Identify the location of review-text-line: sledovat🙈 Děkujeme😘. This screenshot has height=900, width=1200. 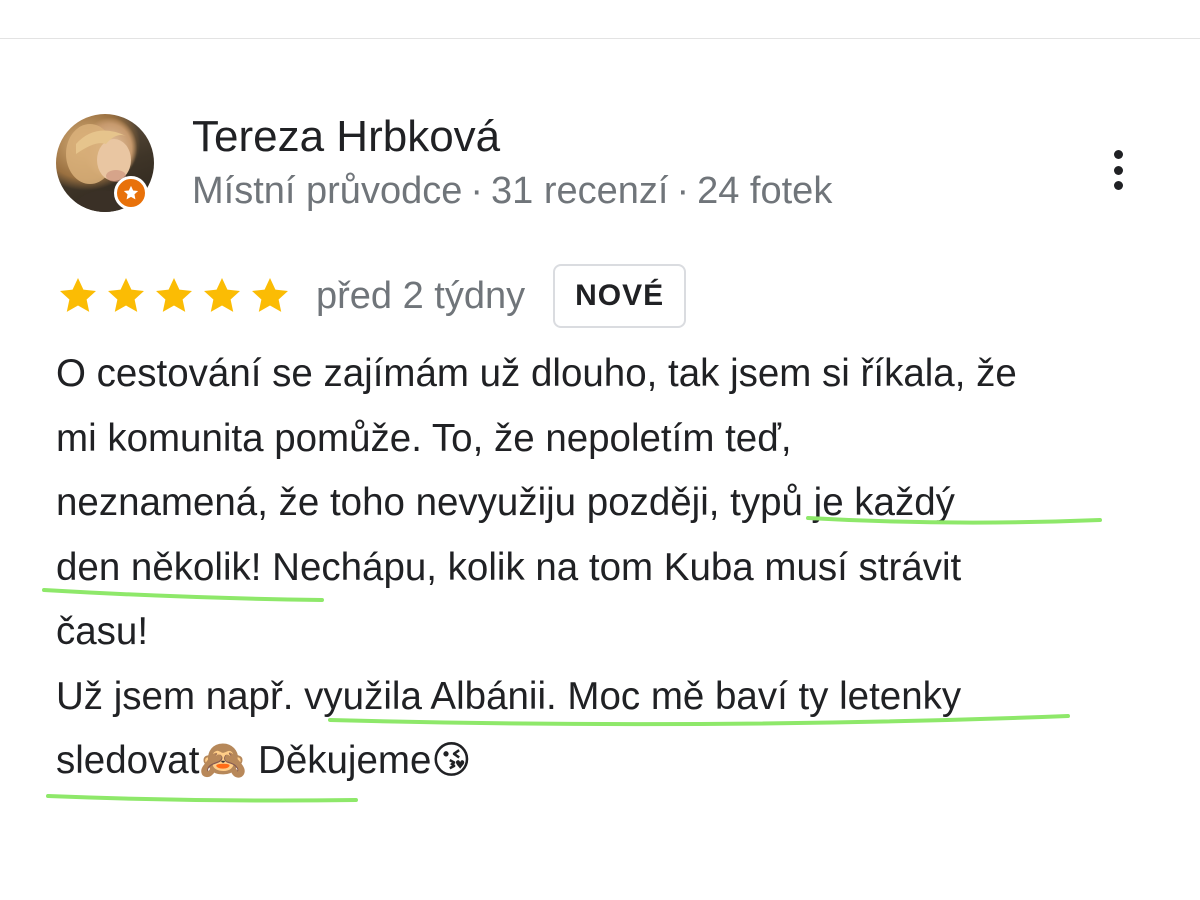
(264, 760).